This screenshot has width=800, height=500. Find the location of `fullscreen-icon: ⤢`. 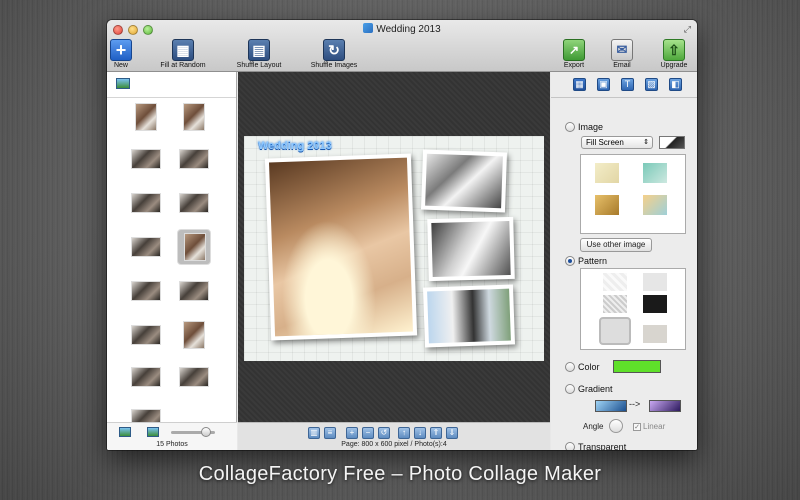

fullscreen-icon: ⤢ is located at coordinates (687, 29).